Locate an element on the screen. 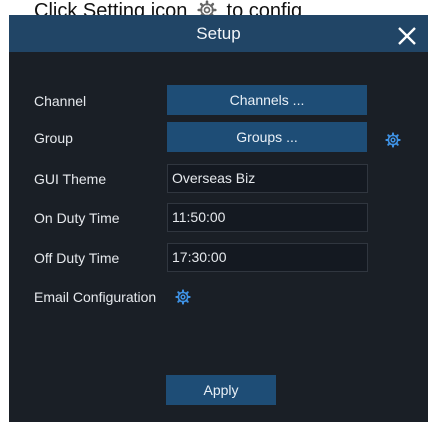 The height and width of the screenshot is (422, 428). on-duty-time-field: 11:50:00 is located at coordinates (267, 217).